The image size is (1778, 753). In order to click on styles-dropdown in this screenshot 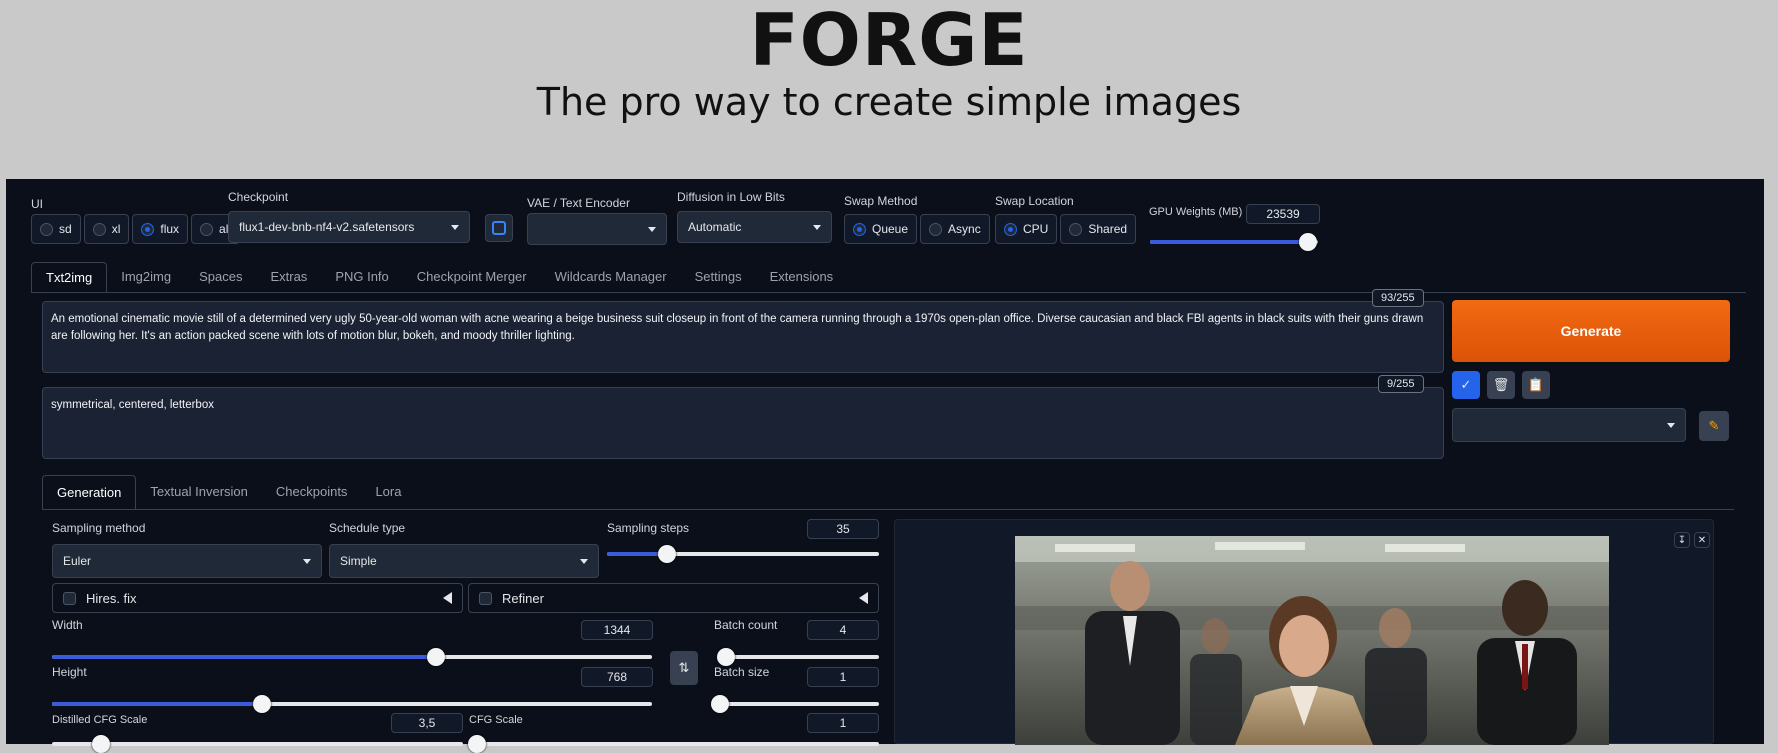, I will do `click(1569, 425)`.